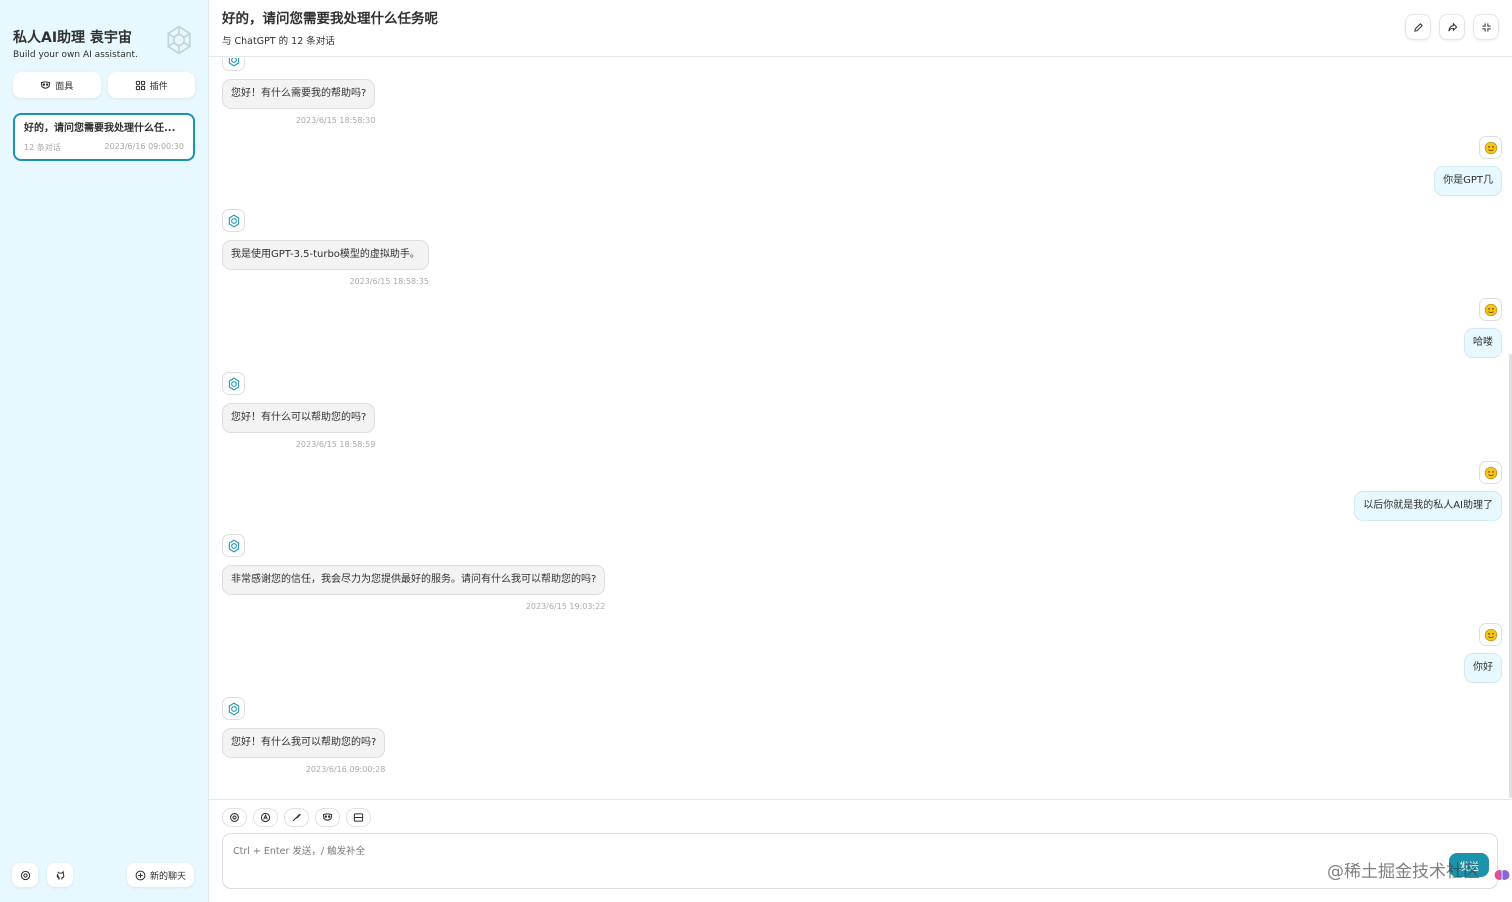 This screenshot has height=902, width=1512. I want to click on chat-item-count: 12 条对话, so click(42, 147).